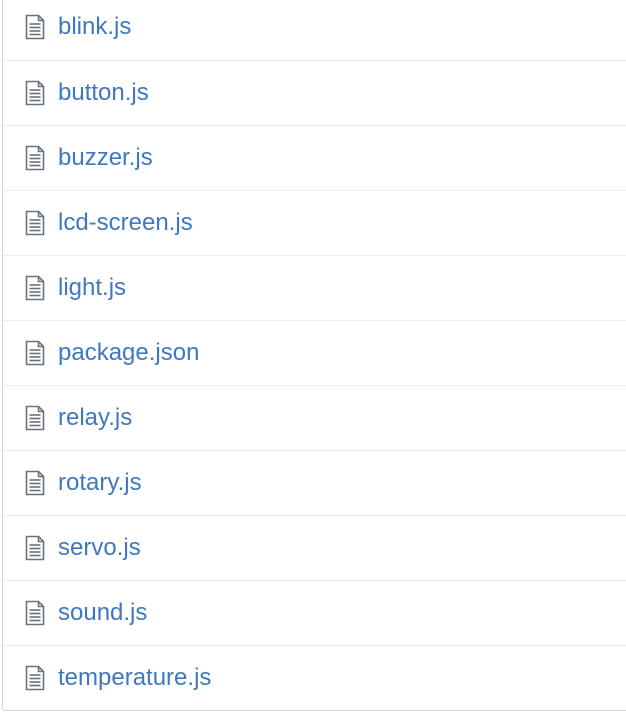 This screenshot has width=626, height=724. What do you see at coordinates (100, 483) in the screenshot?
I see `file-link: rotary.js` at bounding box center [100, 483].